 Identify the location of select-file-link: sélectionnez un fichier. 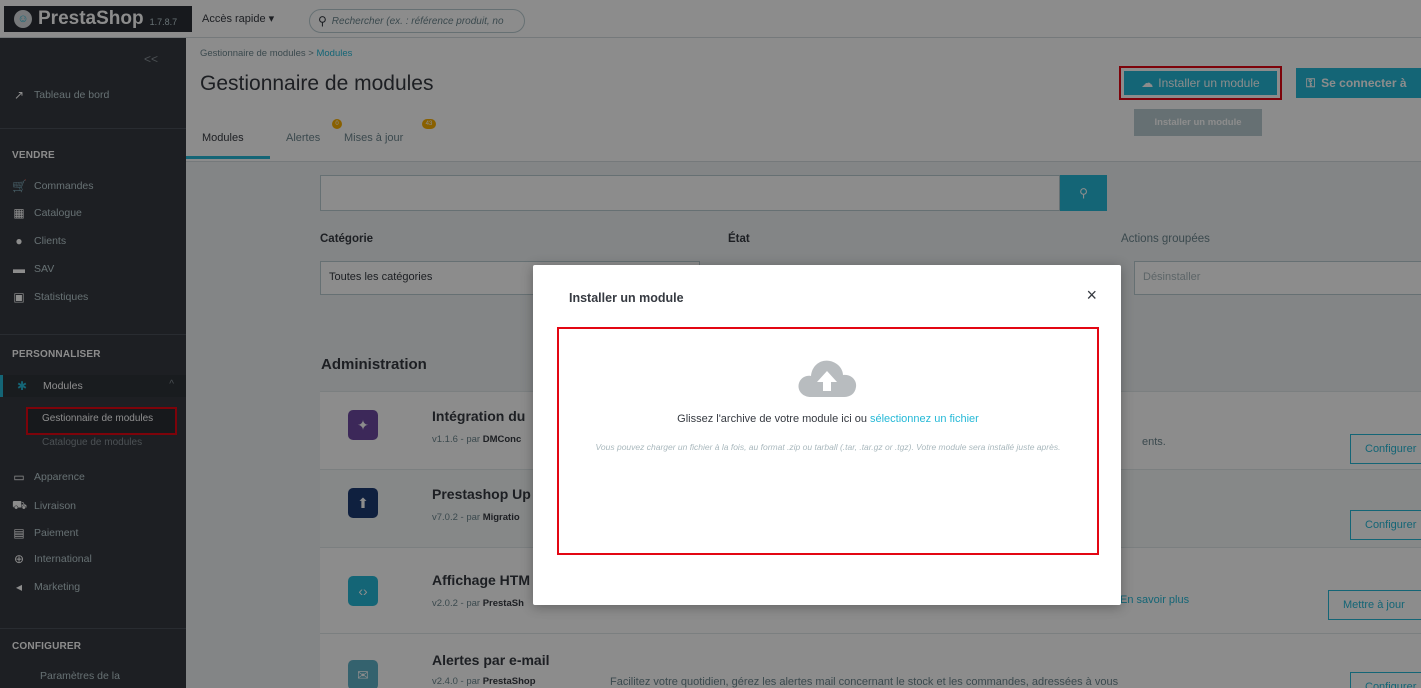
(924, 419).